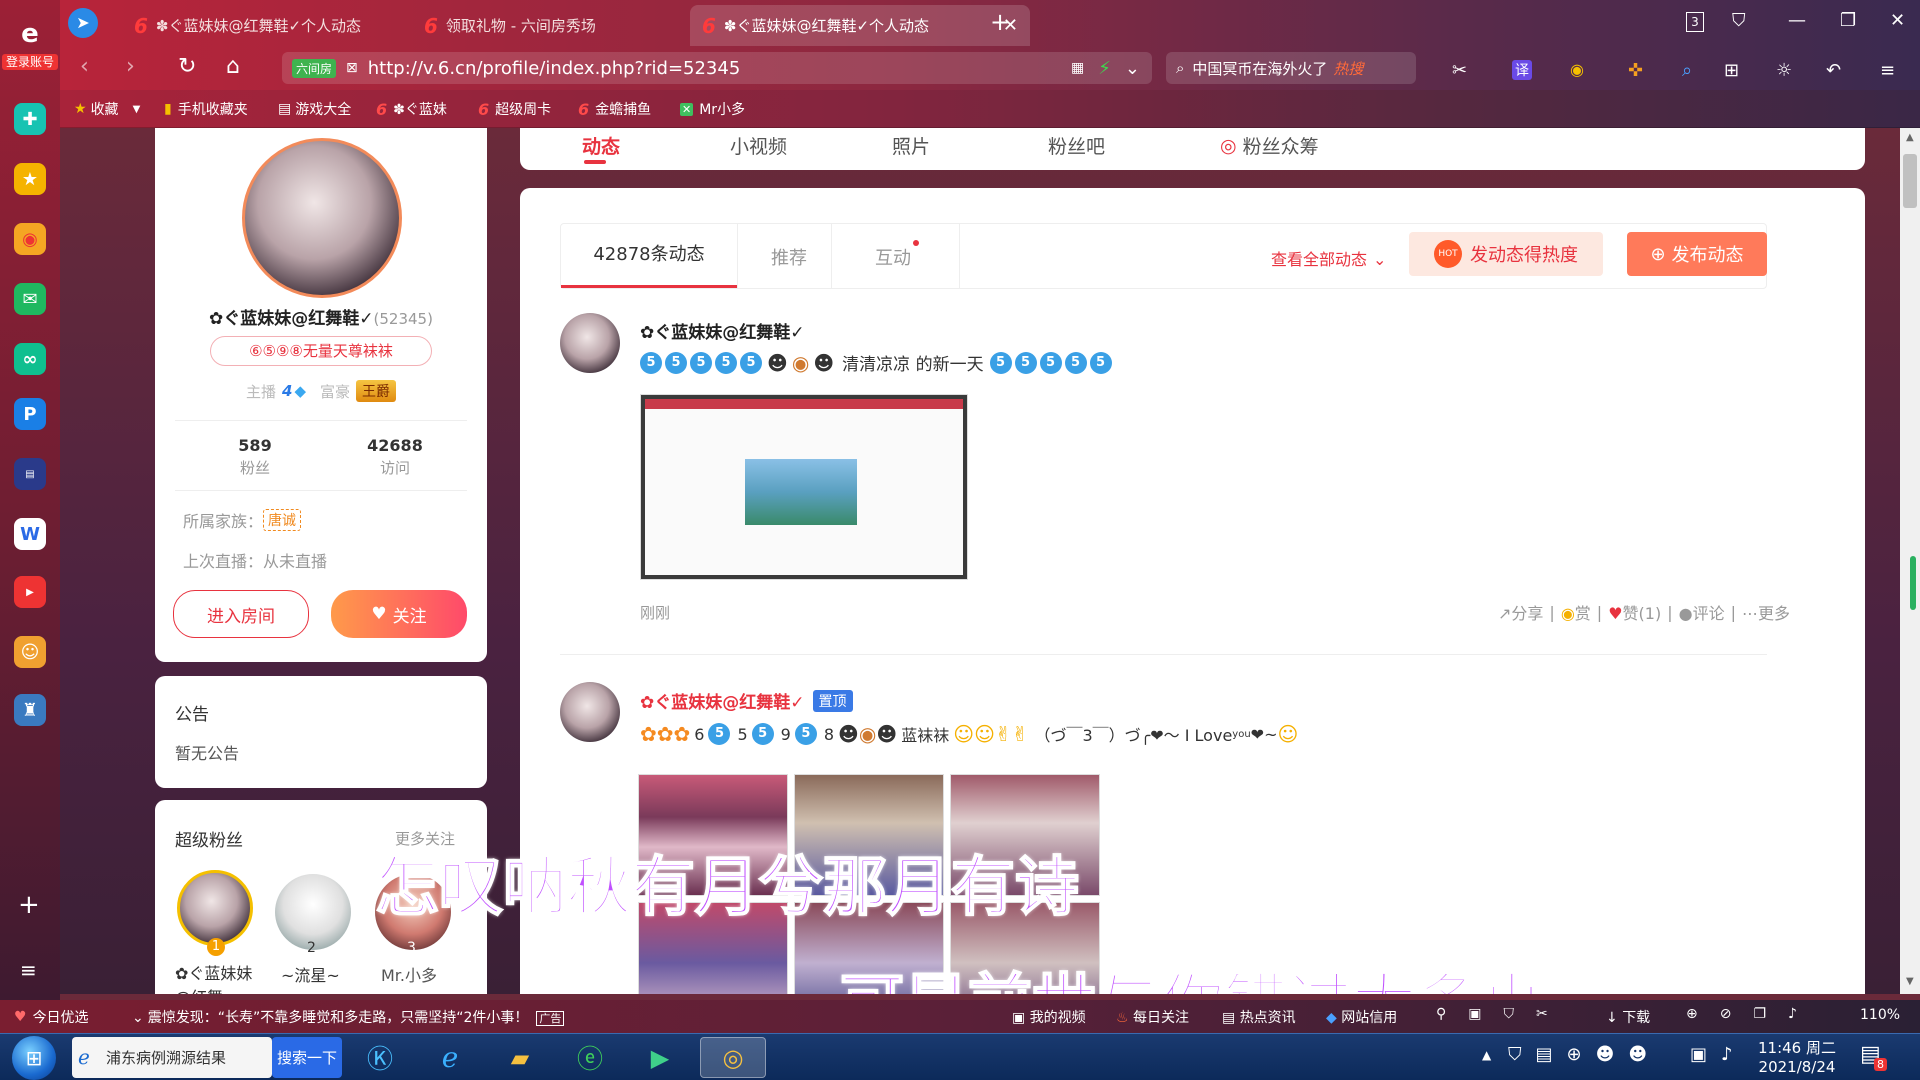 The image size is (1920, 1080). What do you see at coordinates (893, 257) in the screenshot?
I see `tab-interact: 互动` at bounding box center [893, 257].